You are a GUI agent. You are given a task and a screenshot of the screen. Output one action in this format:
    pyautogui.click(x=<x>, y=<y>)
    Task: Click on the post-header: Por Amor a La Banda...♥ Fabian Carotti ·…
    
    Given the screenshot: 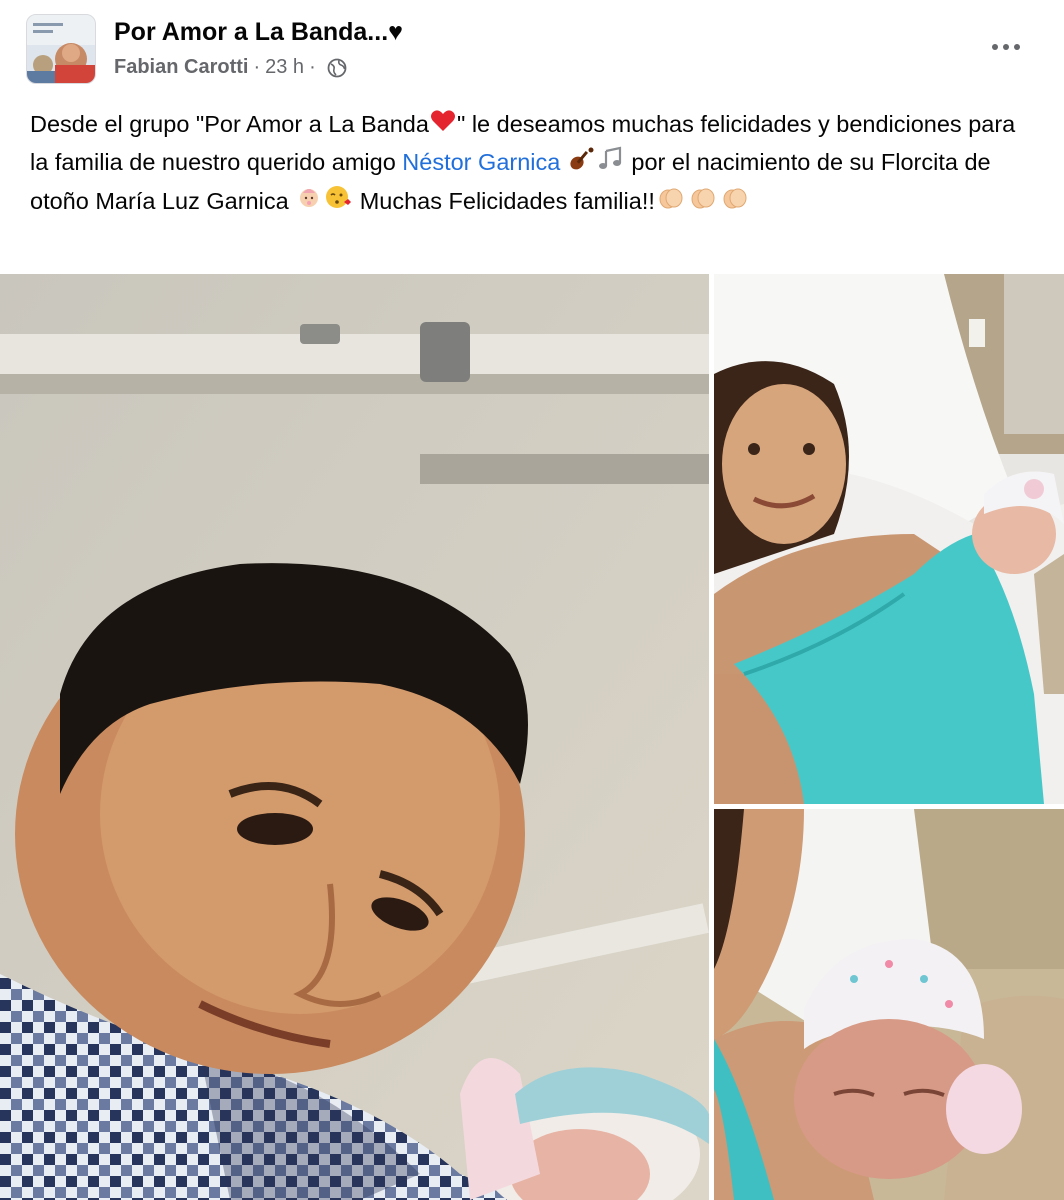 What is the action you would take?
    pyautogui.click(x=532, y=50)
    